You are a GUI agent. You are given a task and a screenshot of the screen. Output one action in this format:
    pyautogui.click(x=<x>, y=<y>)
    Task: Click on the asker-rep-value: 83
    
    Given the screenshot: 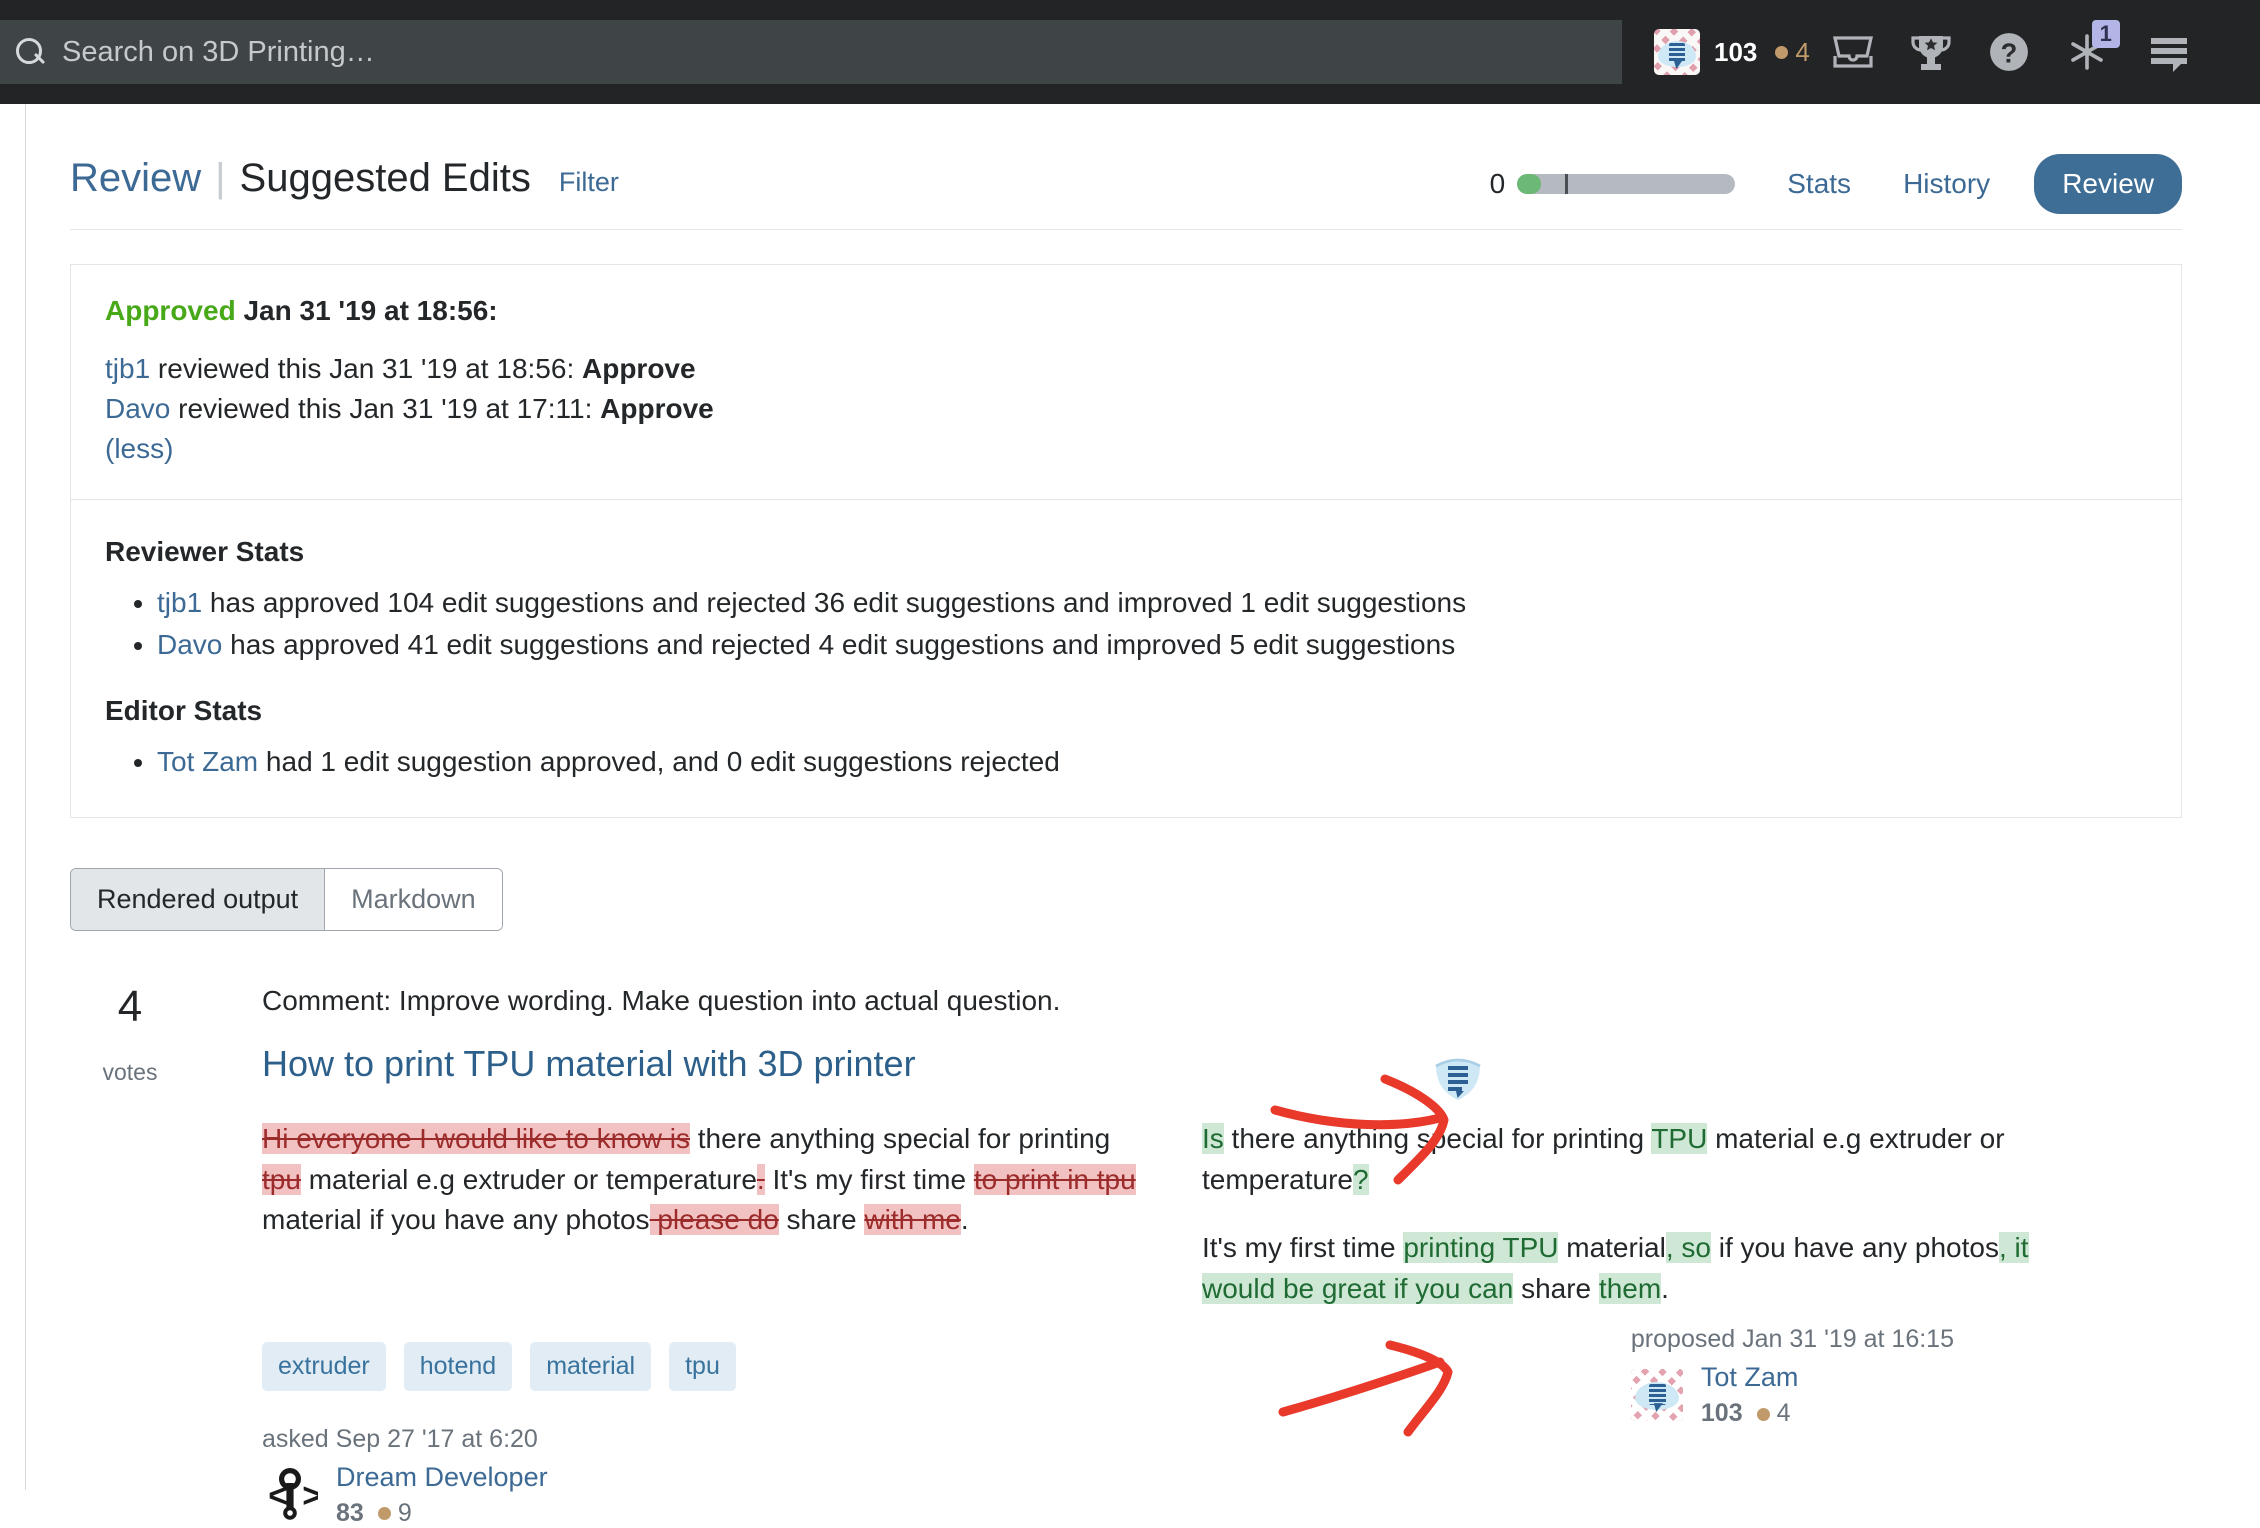 What is the action you would take?
    pyautogui.click(x=350, y=1512)
    